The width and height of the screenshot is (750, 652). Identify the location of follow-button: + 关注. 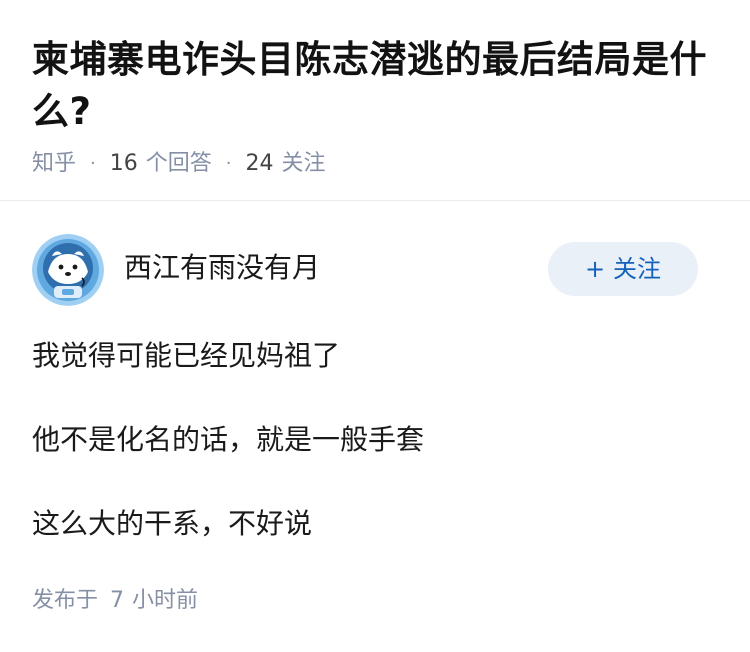
(623, 269).